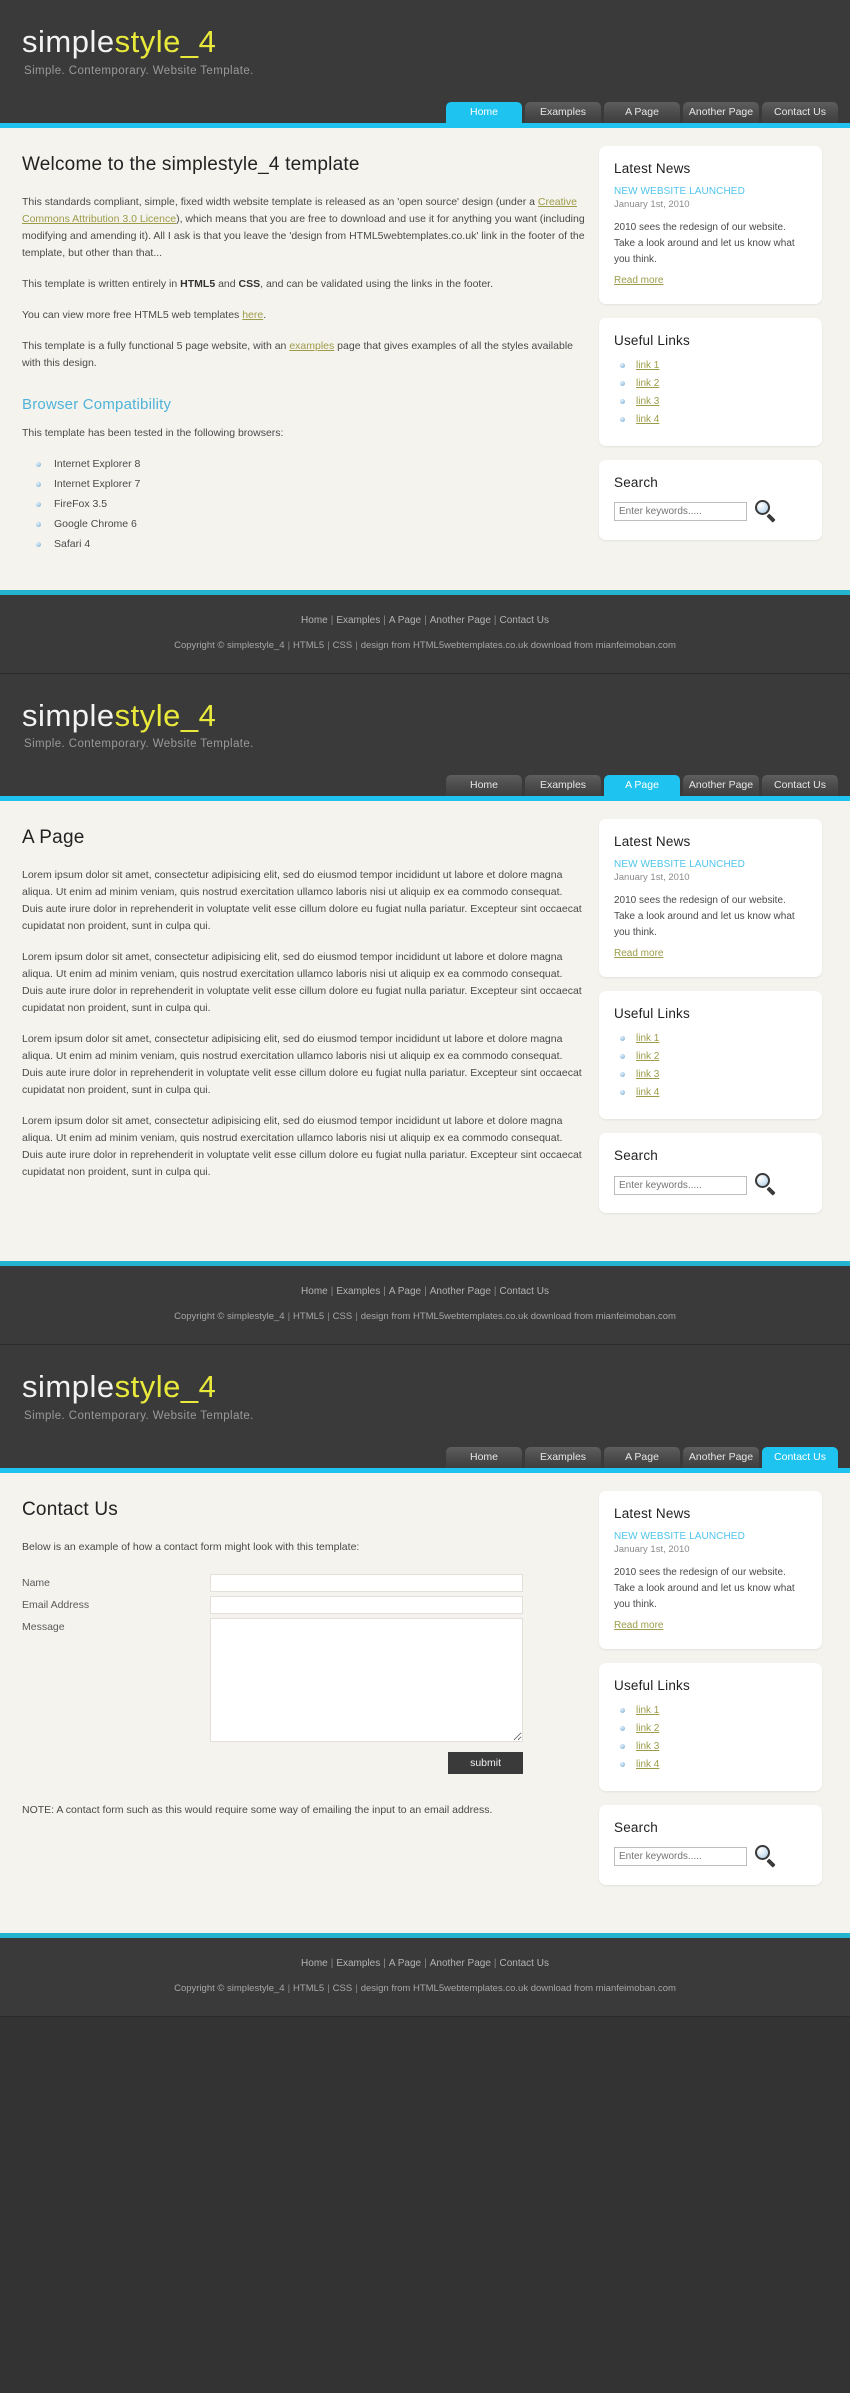  What do you see at coordinates (198, 283) in the screenshot?
I see `p2-html5: HTML5` at bounding box center [198, 283].